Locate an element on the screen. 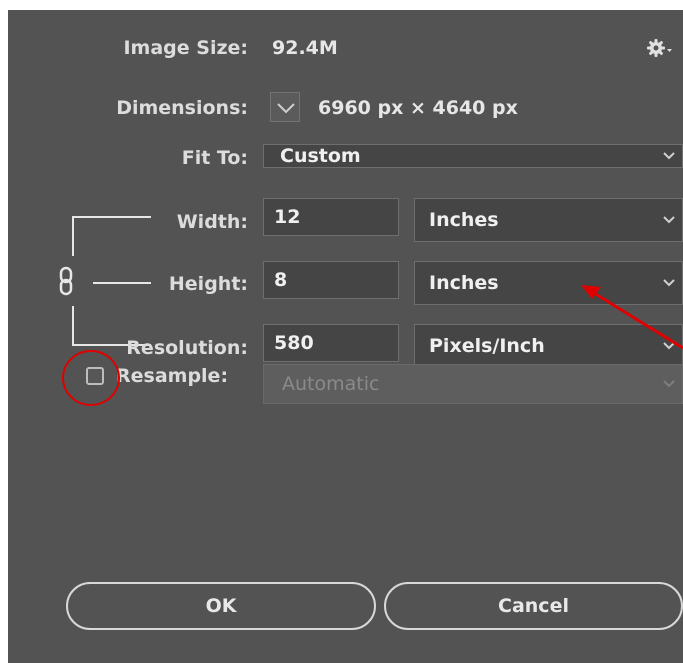 This screenshot has height=663, width=683. resample-checkbox is located at coordinates (95, 376).